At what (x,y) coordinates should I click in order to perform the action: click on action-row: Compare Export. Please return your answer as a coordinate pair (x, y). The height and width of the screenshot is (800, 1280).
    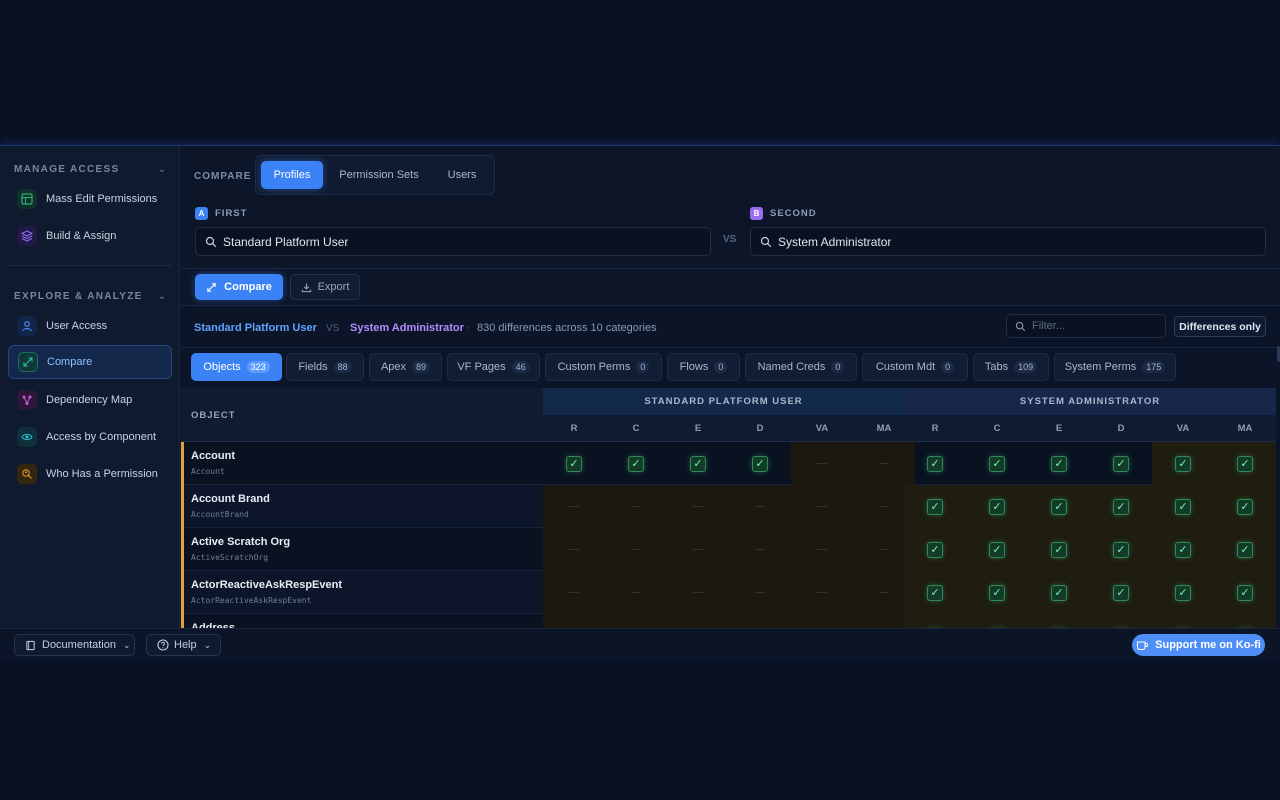
    Looking at the image, I should click on (730, 288).